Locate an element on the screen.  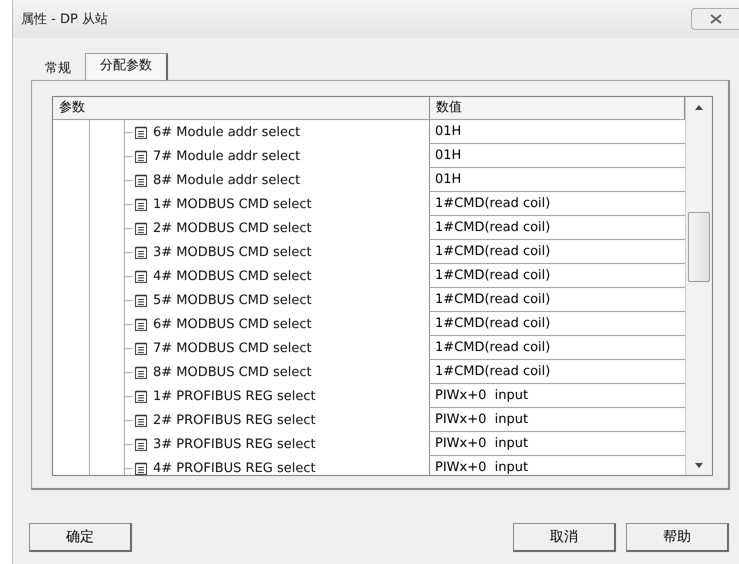
parameter-name: 6# MODBUS CMD select is located at coordinates (232, 324).